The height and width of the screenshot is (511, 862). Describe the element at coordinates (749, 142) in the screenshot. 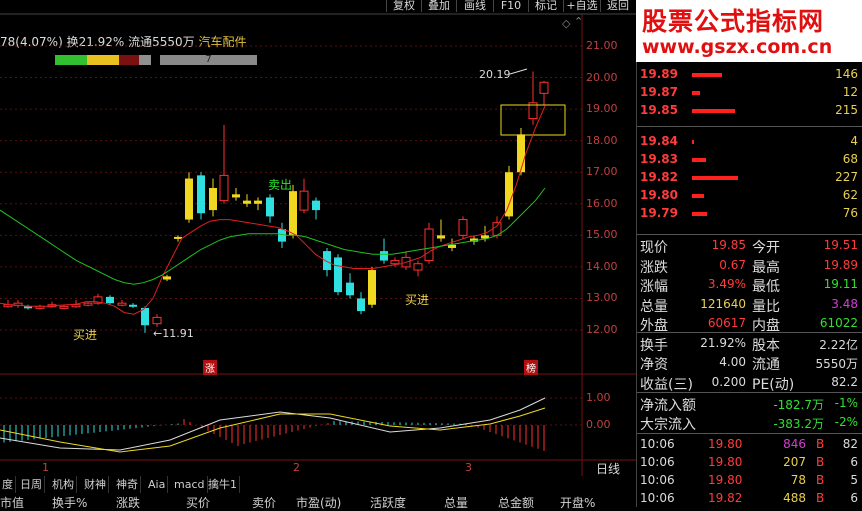

I see `orderbook-row: 19.84 4` at that location.